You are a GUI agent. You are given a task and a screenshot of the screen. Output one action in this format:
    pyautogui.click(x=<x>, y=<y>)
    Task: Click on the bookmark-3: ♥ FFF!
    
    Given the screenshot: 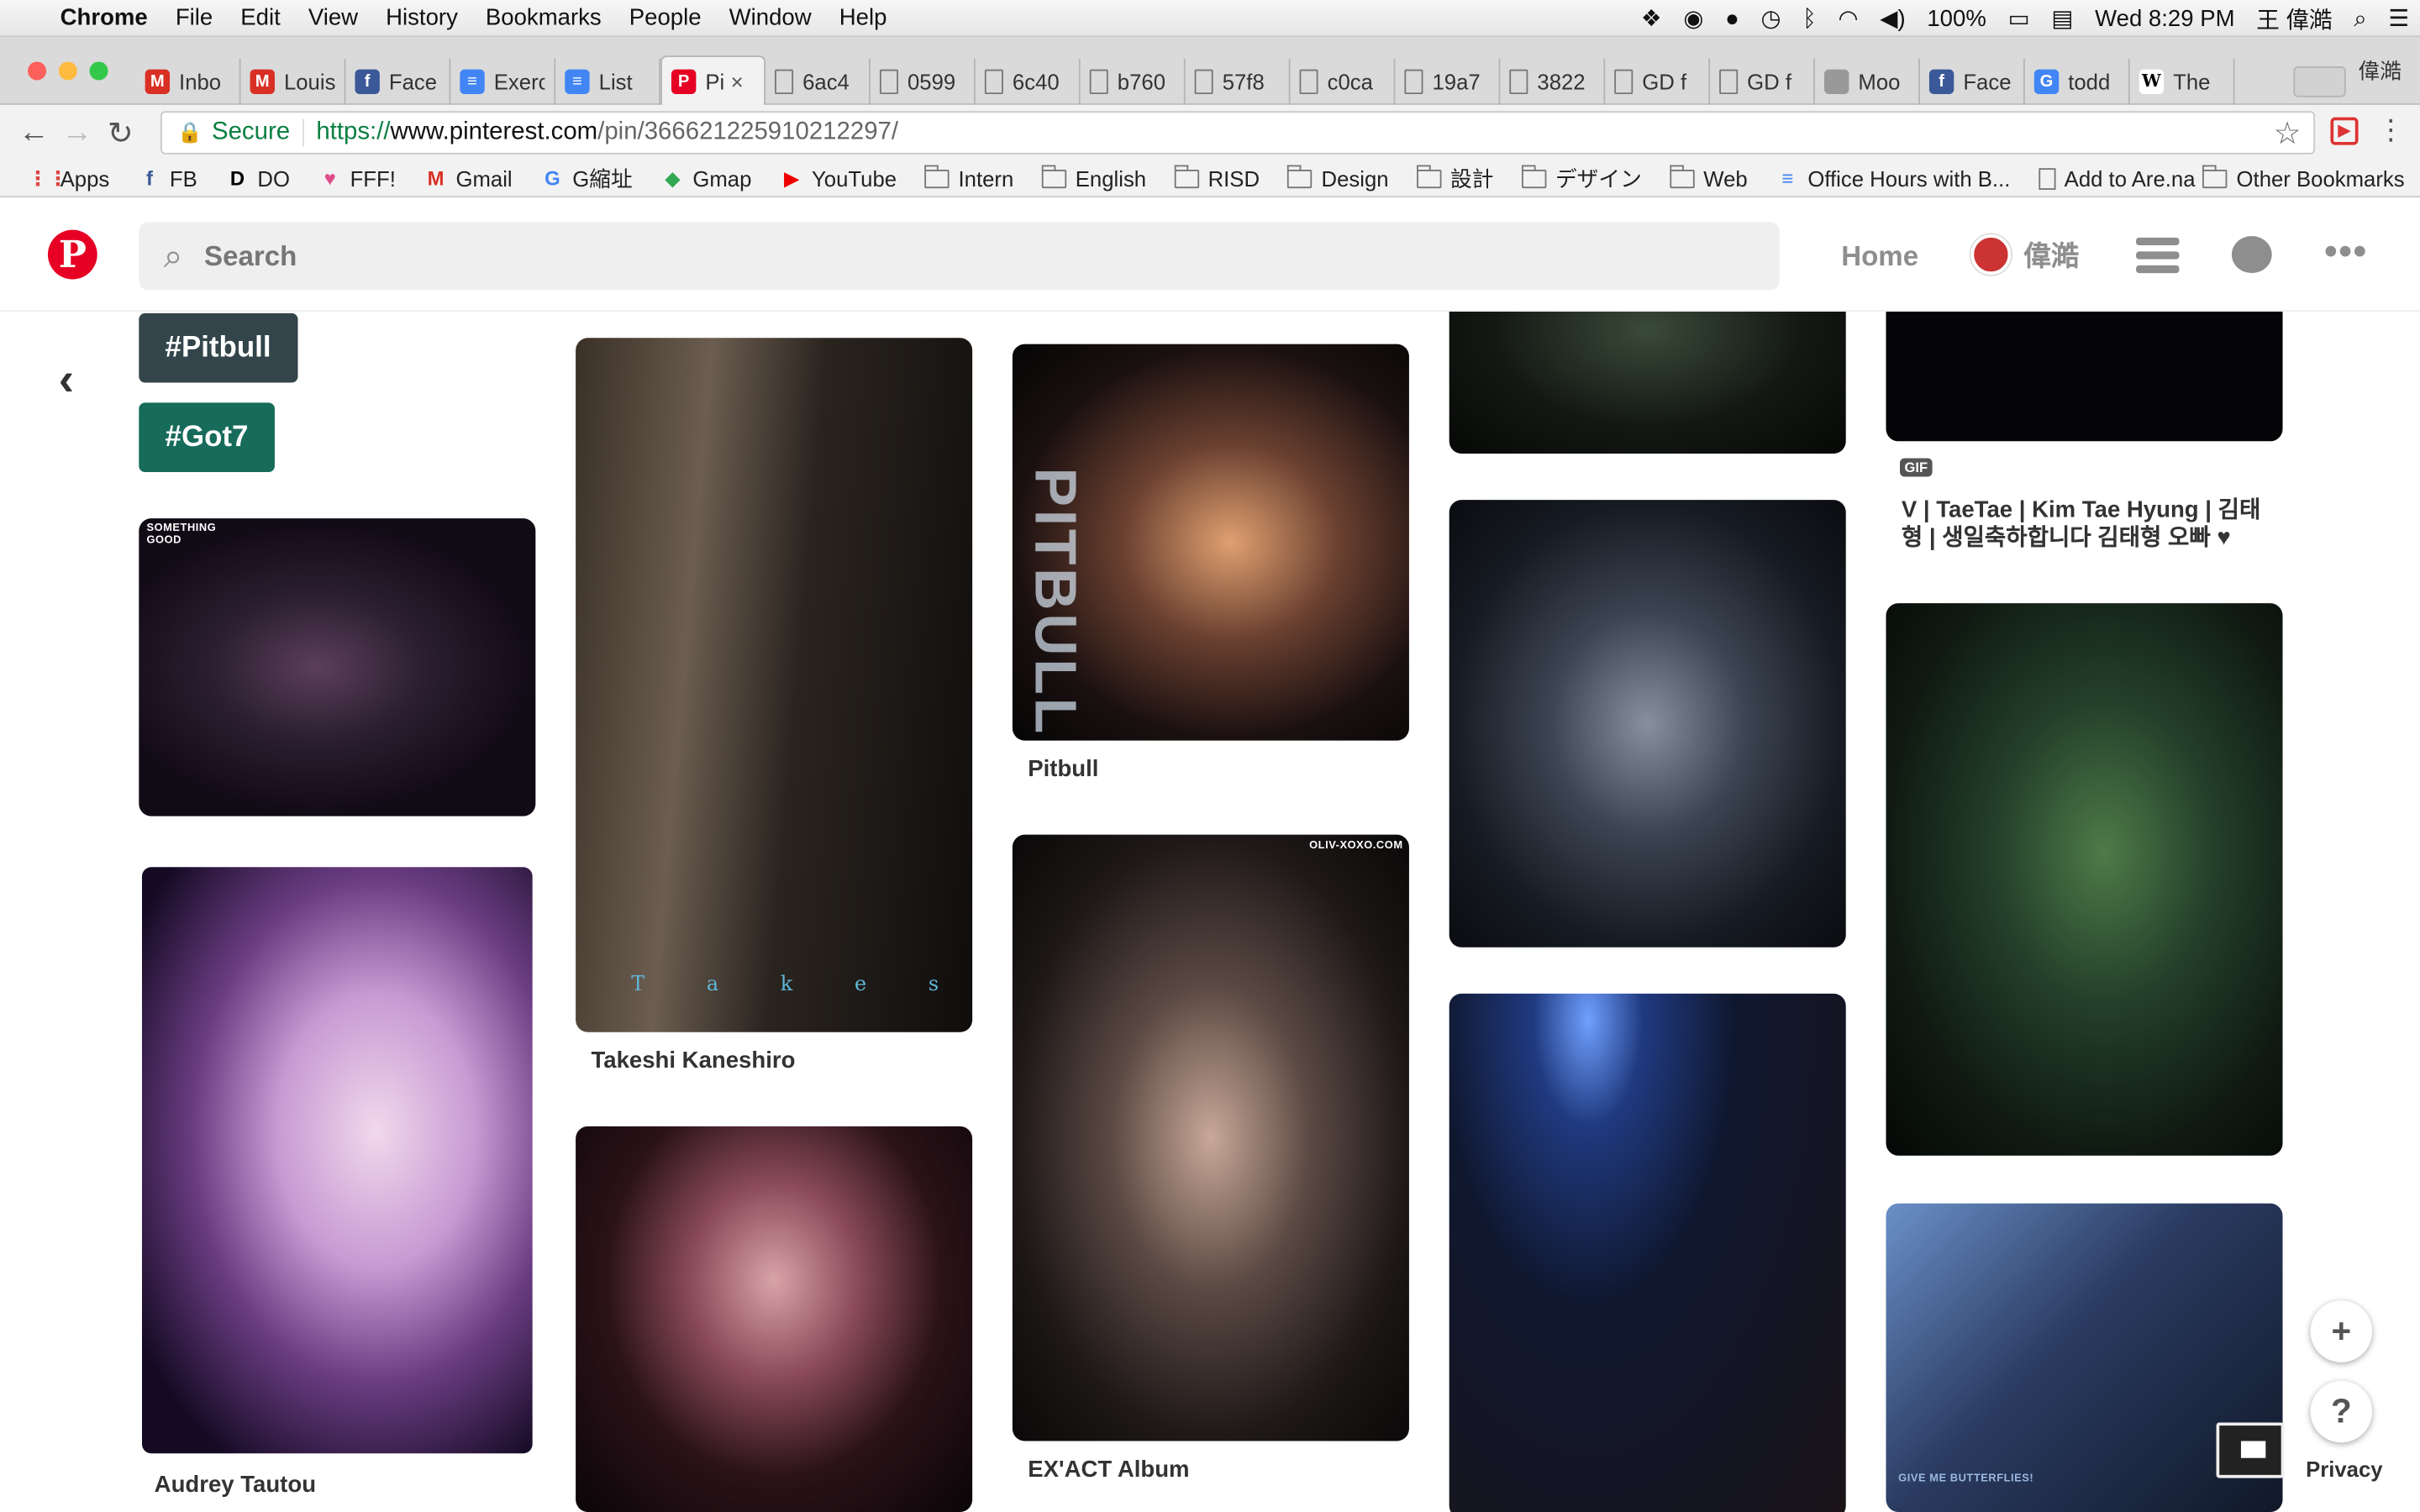 What is the action you would take?
    pyautogui.click(x=355, y=177)
    